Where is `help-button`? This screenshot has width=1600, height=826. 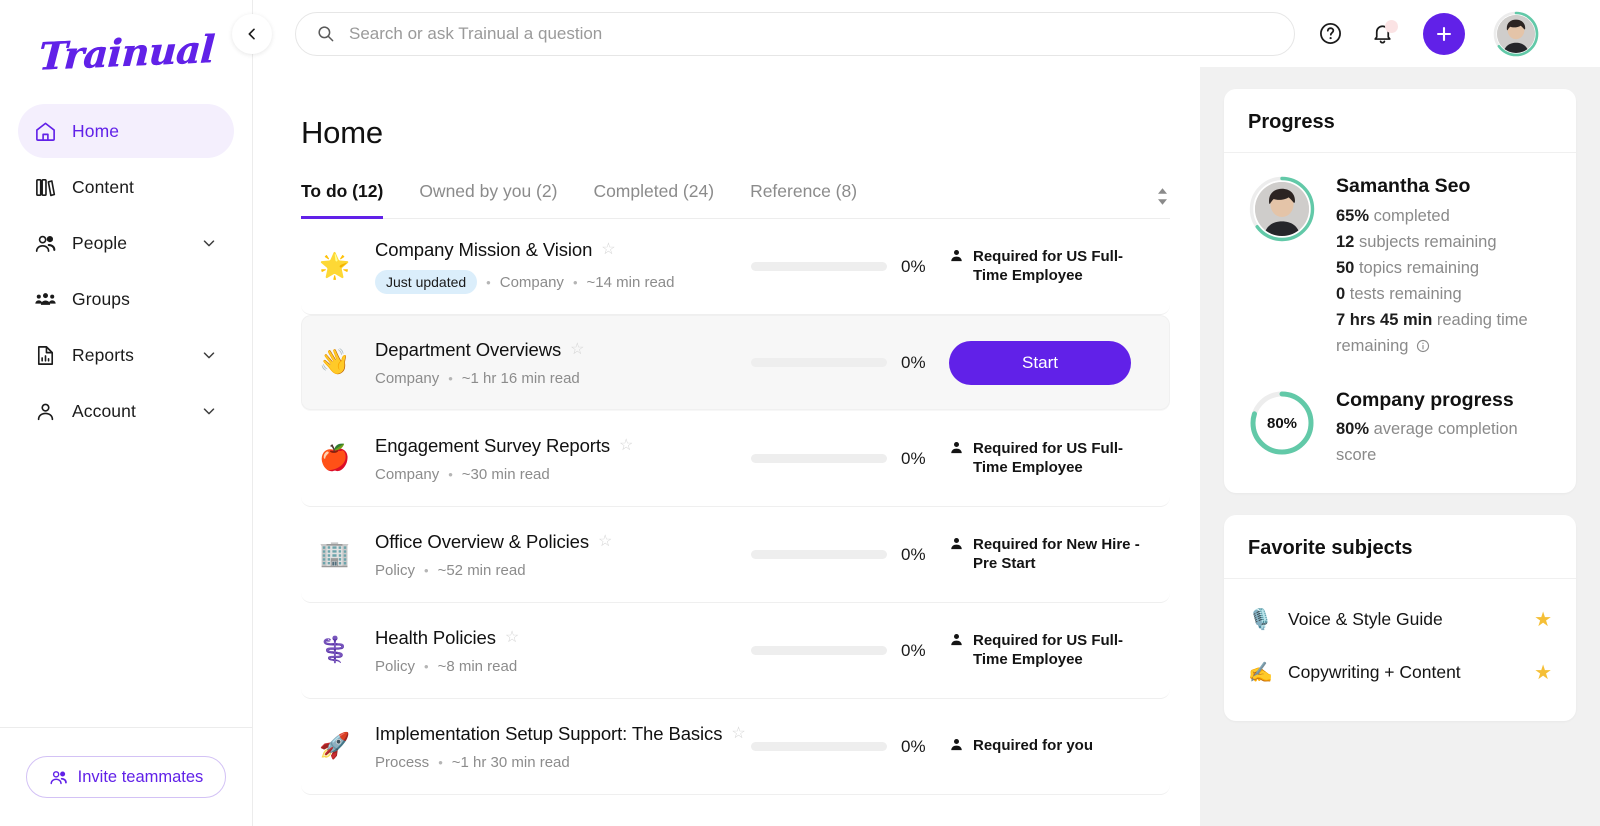
help-button is located at coordinates (1330, 34).